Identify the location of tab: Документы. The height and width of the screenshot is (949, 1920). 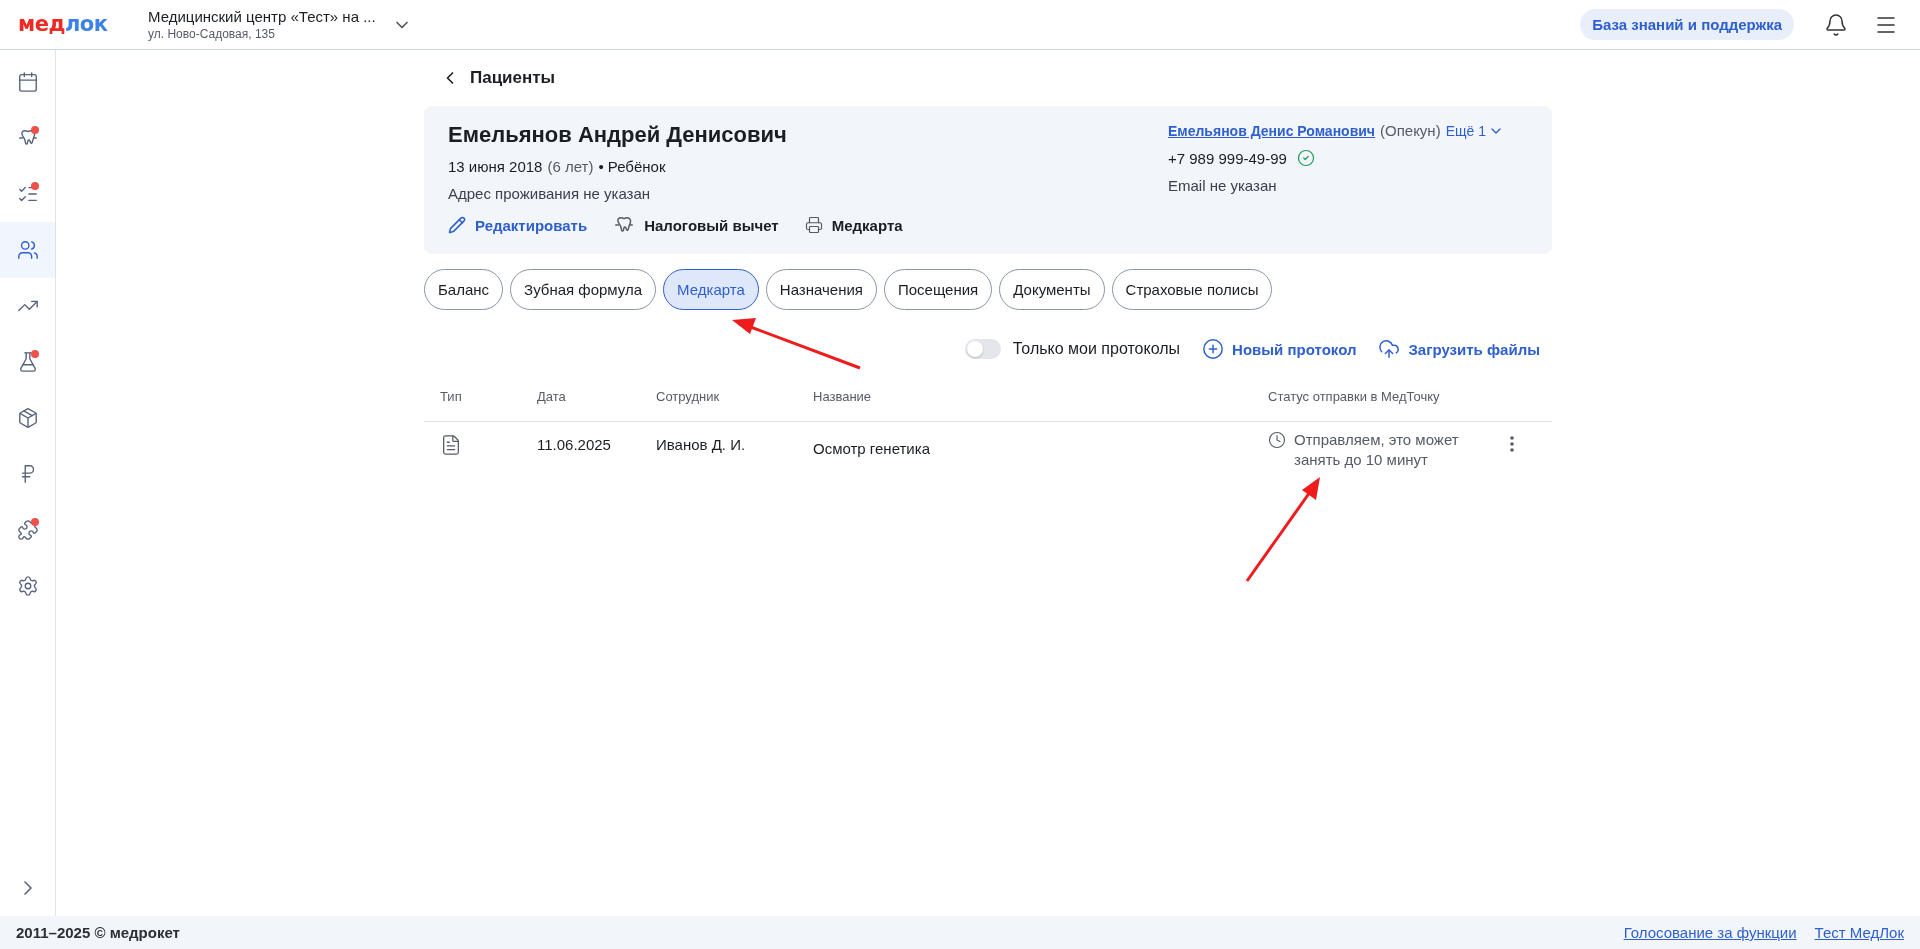
(1052, 289).